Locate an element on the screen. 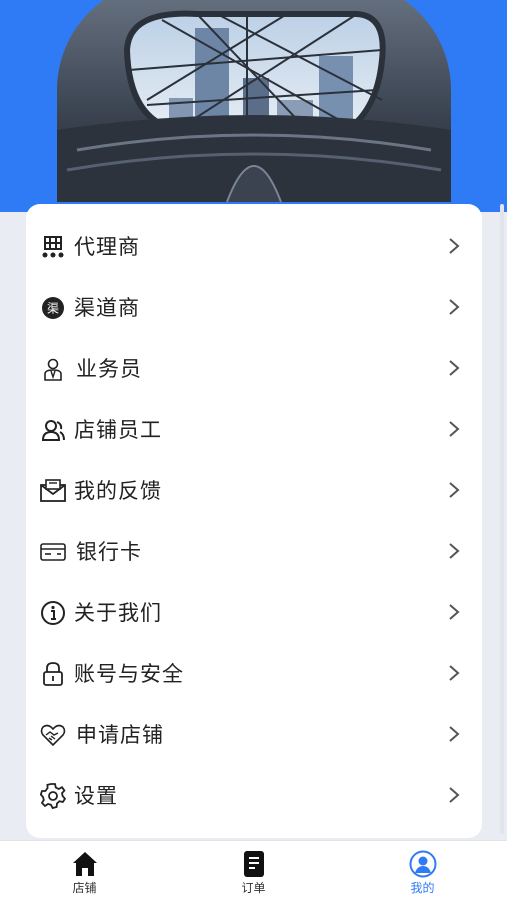 The width and height of the screenshot is (507, 901). channel-badge-text: 渠 is located at coordinates (53, 309).